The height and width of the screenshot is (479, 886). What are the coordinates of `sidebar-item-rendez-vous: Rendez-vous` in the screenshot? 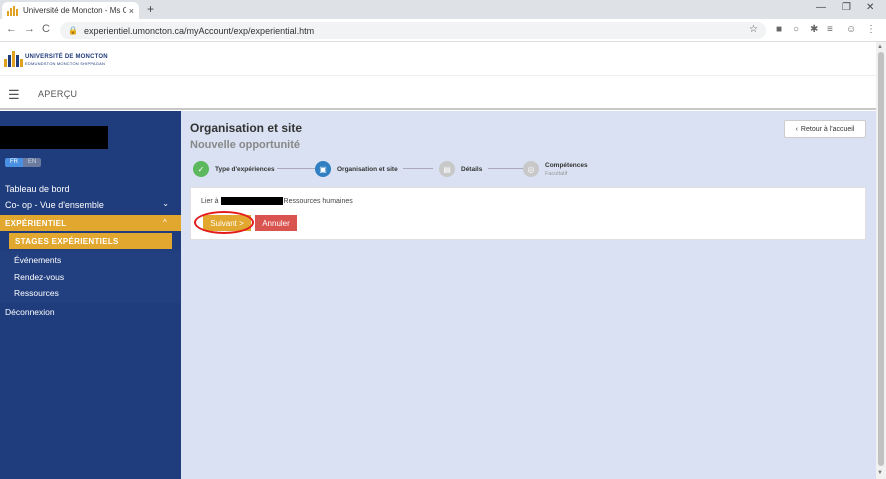 It's located at (39, 277).